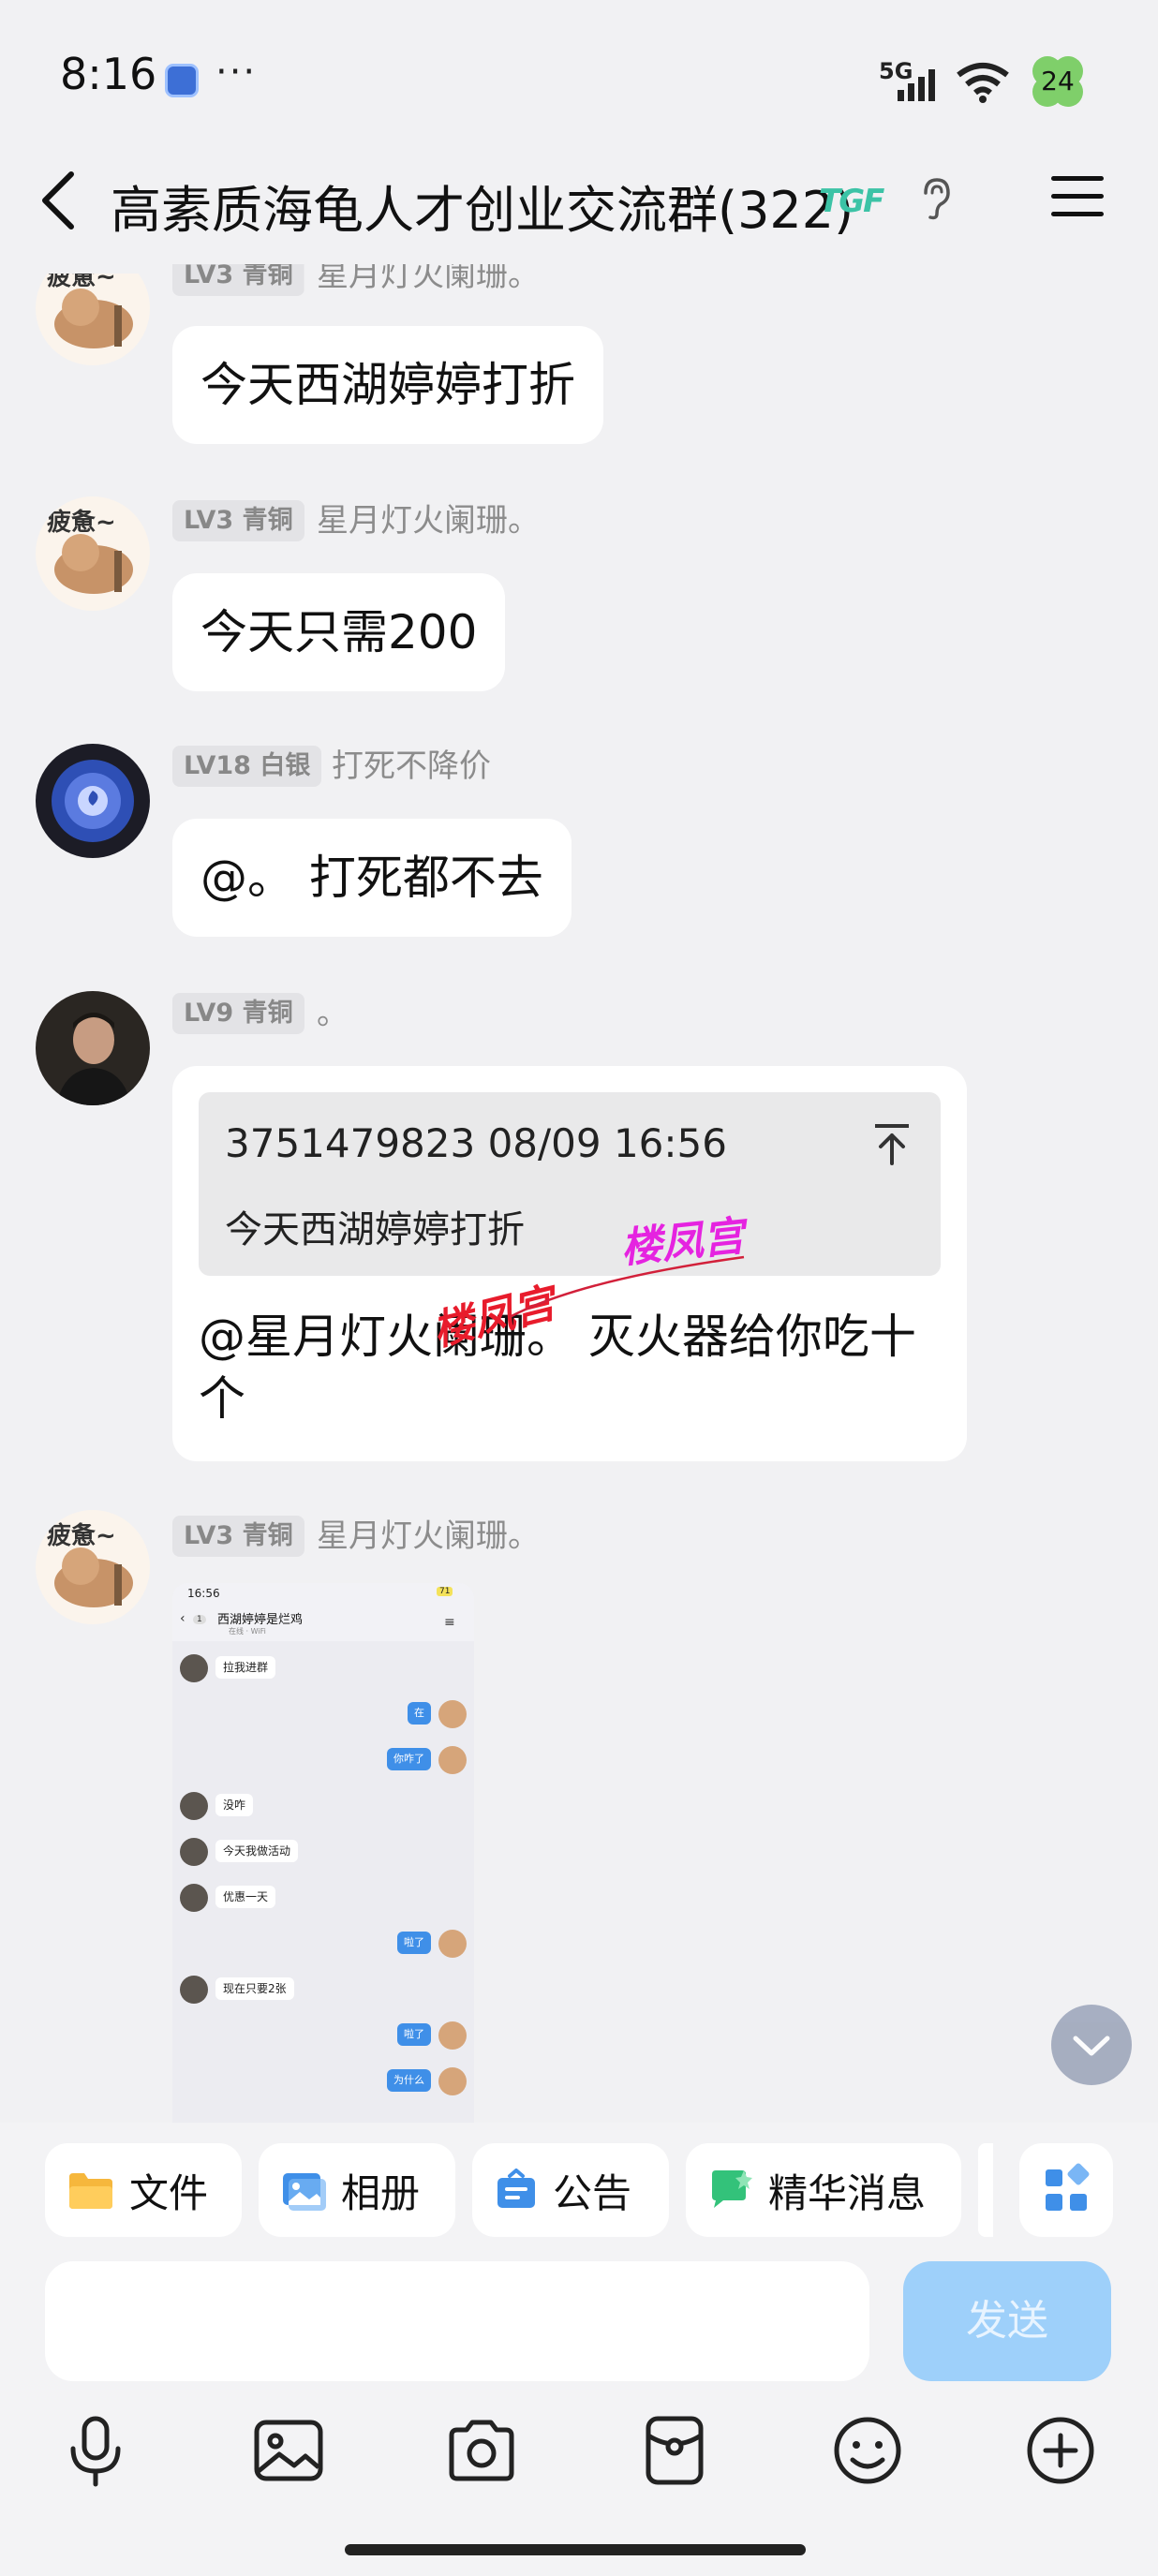  I want to click on quoted-message-meta: 3751479823 08/09 16:56, so click(476, 1143).